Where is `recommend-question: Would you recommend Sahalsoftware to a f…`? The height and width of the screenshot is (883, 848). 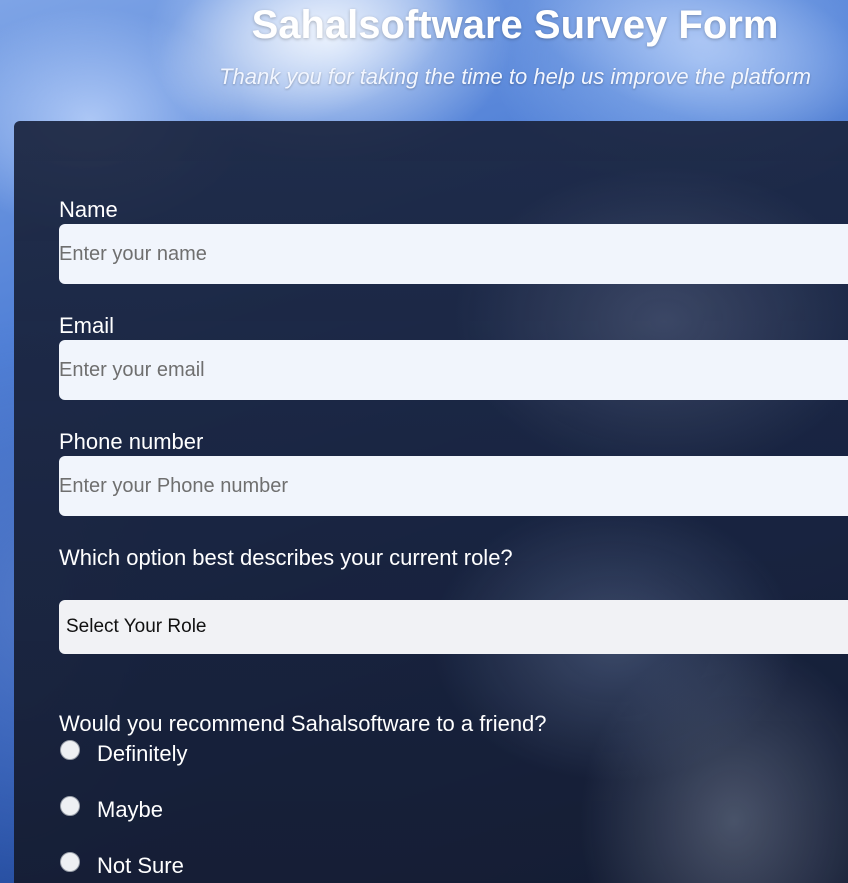 recommend-question: Would you recommend Sahalsoftware to a f… is located at coordinates (303, 723).